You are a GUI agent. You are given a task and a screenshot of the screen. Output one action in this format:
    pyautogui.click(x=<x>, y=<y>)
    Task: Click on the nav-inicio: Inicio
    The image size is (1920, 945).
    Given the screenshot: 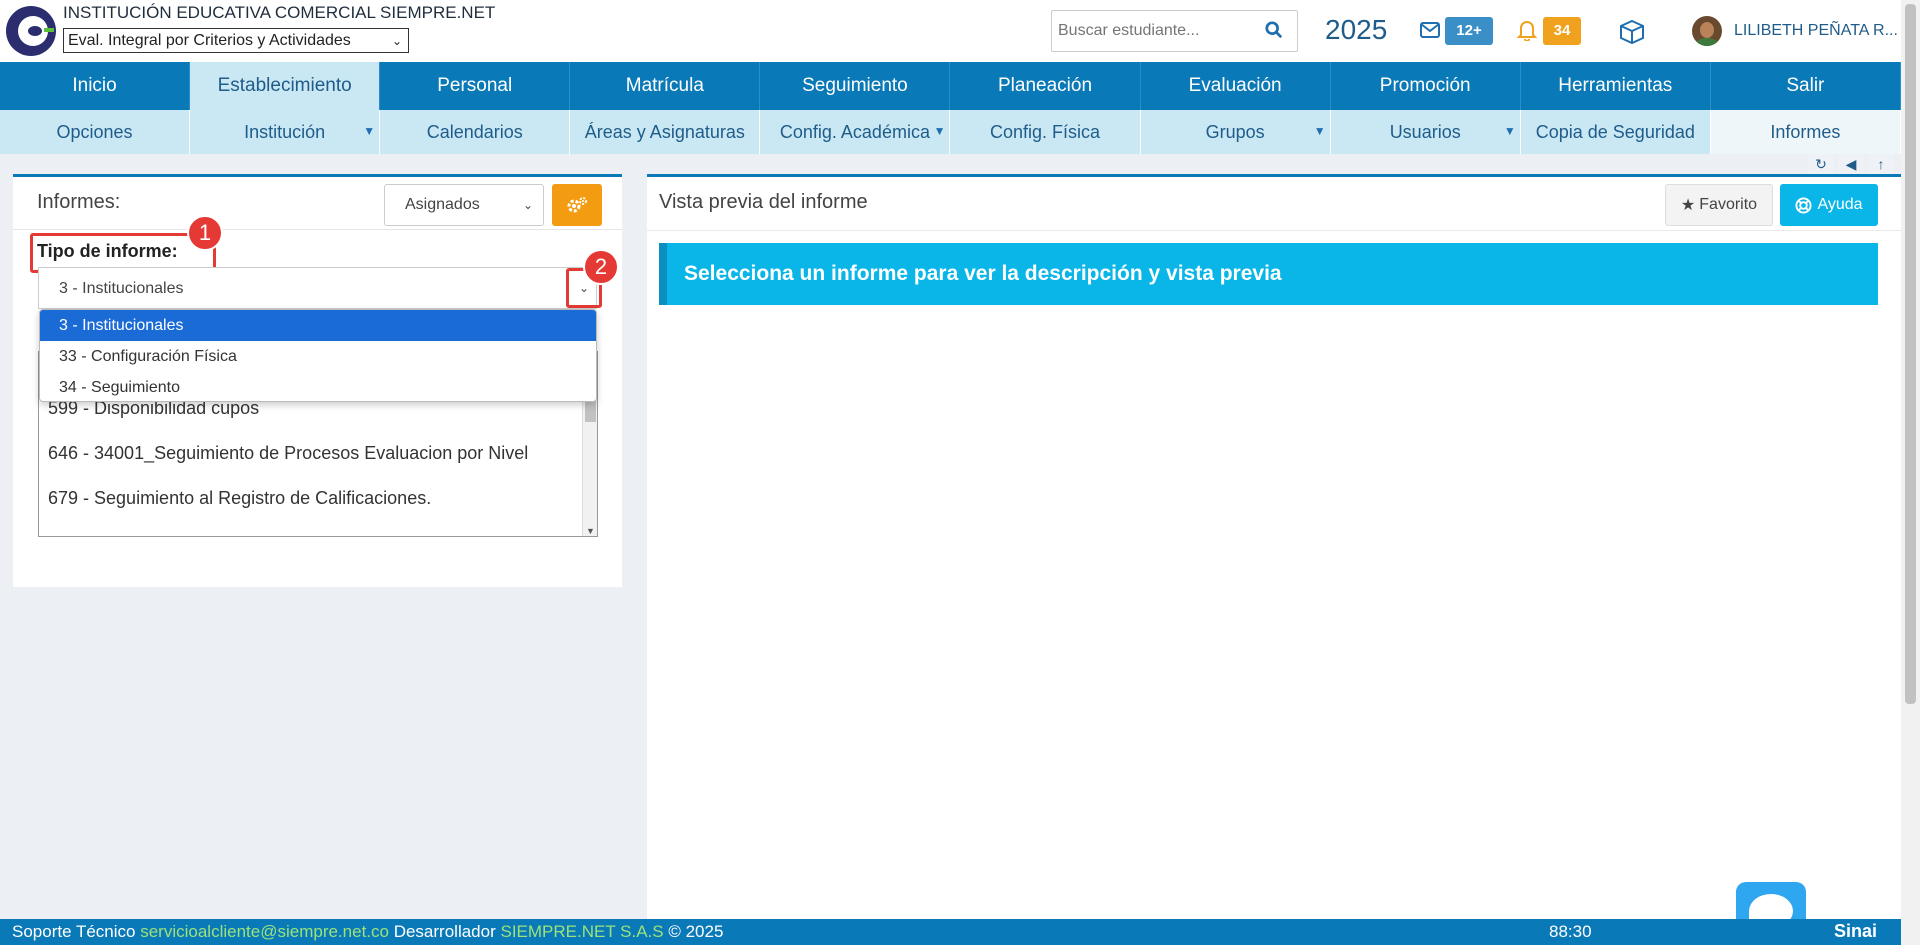 What is the action you would take?
    pyautogui.click(x=95, y=86)
    